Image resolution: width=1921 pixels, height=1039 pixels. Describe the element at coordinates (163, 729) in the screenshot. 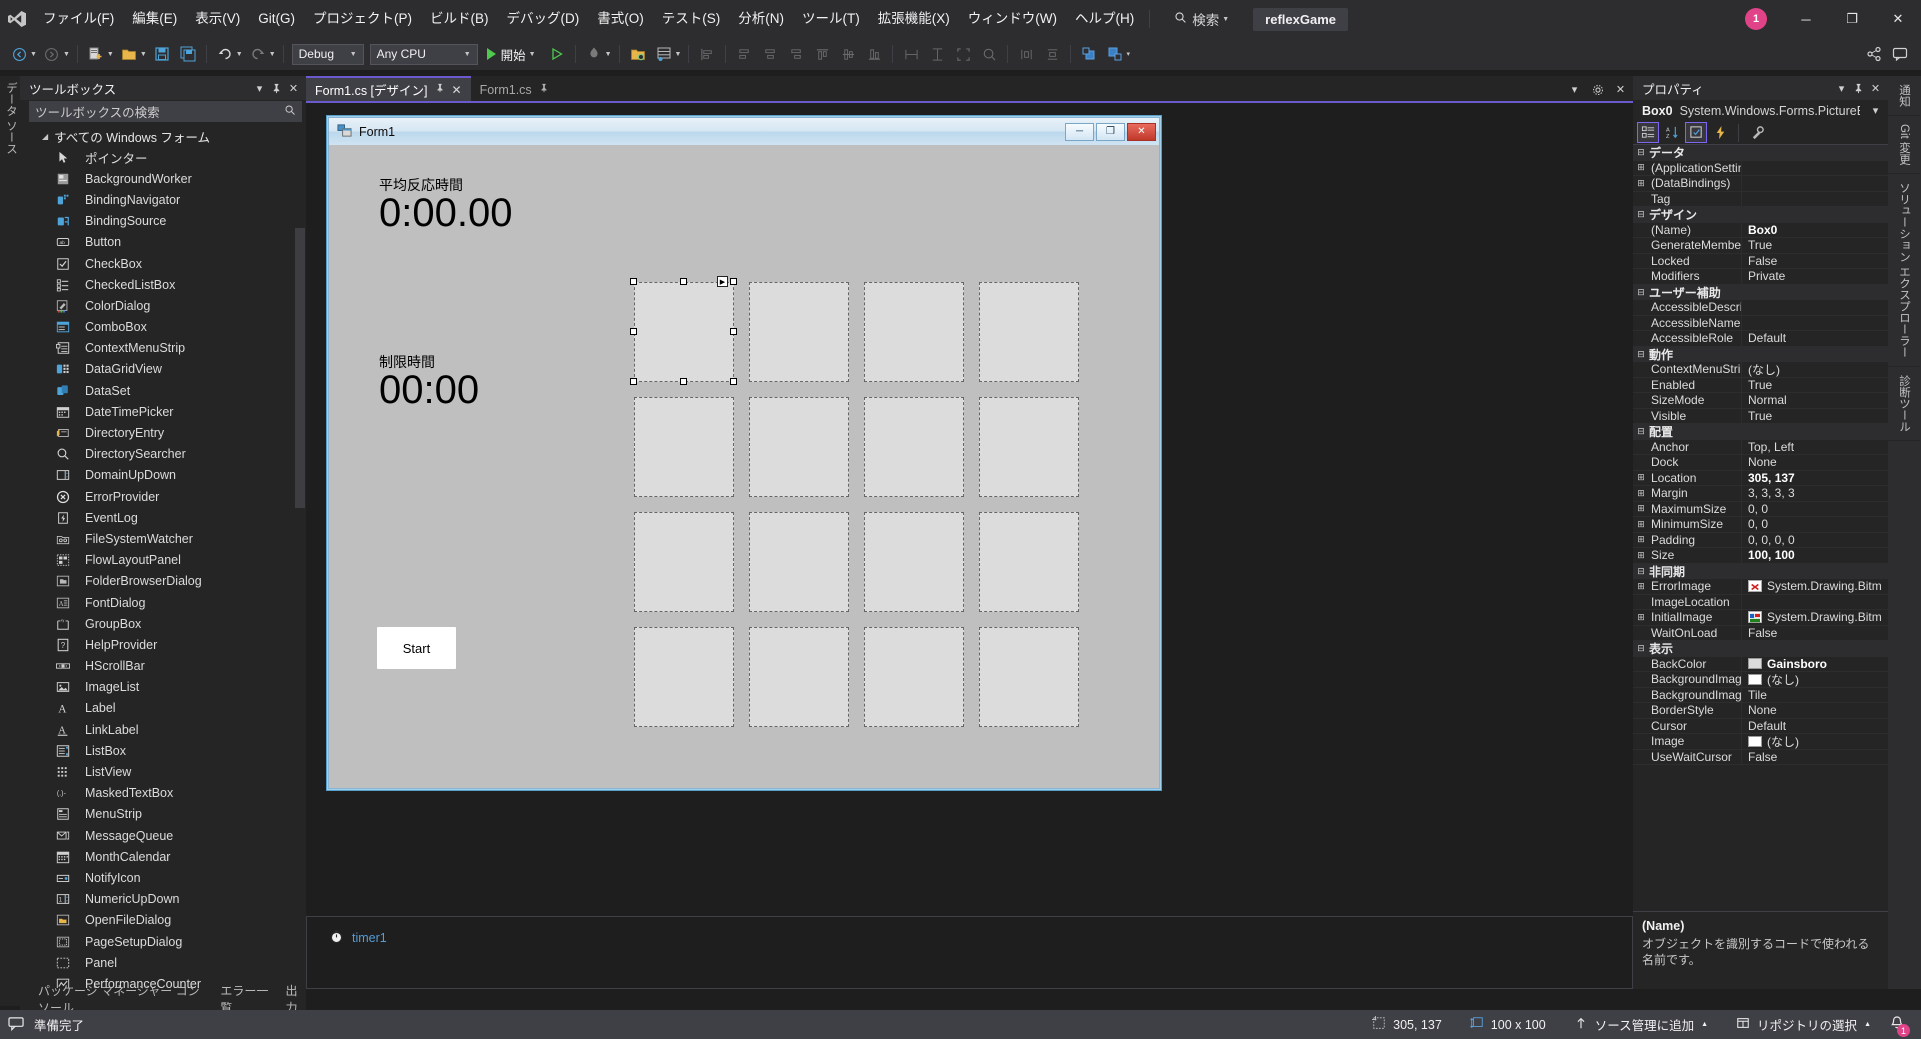

I see `toolbox-item-linklabel: A LinkLabel` at that location.